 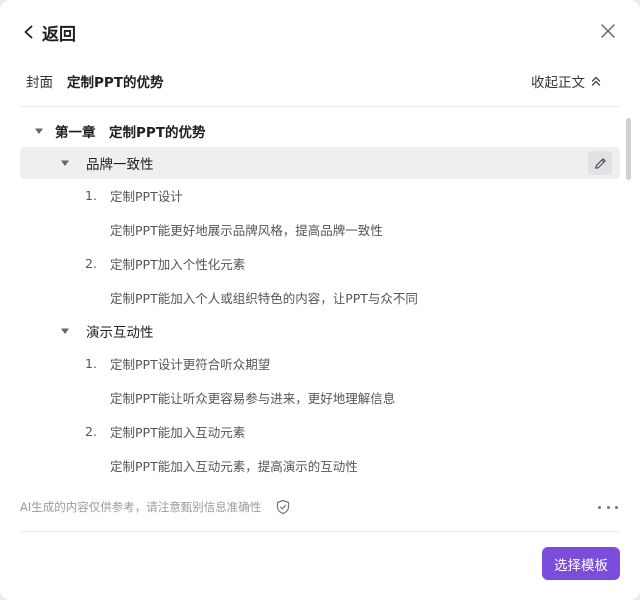 I want to click on item-description: 定制PPT能更好地展示品牌风格，提高品牌一致性, so click(x=246, y=230).